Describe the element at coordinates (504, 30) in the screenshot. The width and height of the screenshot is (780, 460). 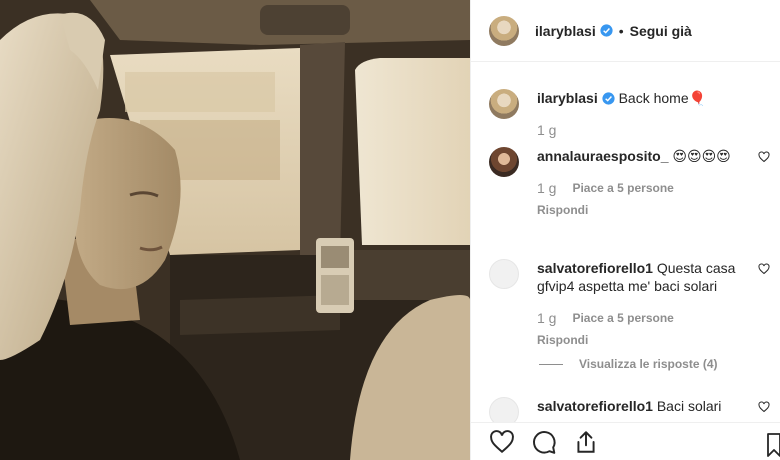
I see `author-avatar` at that location.